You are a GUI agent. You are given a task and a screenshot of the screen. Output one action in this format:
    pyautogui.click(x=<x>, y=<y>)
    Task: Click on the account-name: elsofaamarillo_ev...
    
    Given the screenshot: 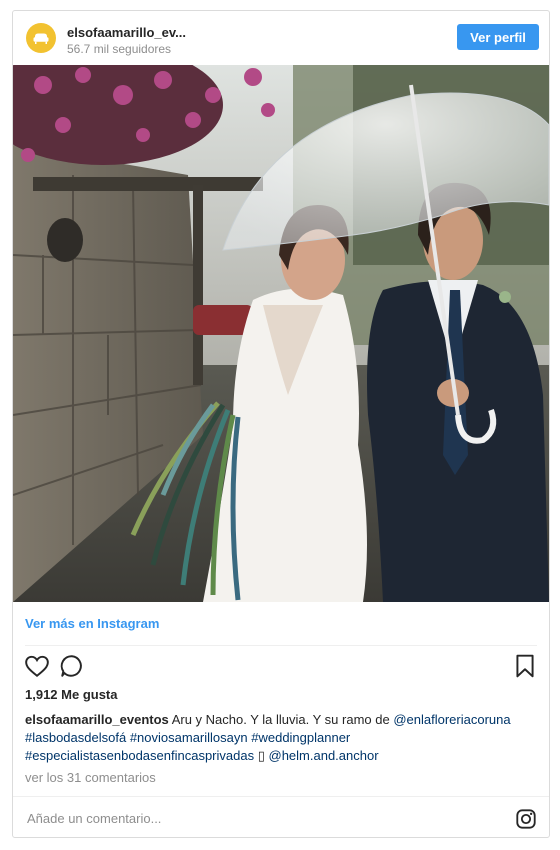 What is the action you would take?
    pyautogui.click(x=126, y=32)
    